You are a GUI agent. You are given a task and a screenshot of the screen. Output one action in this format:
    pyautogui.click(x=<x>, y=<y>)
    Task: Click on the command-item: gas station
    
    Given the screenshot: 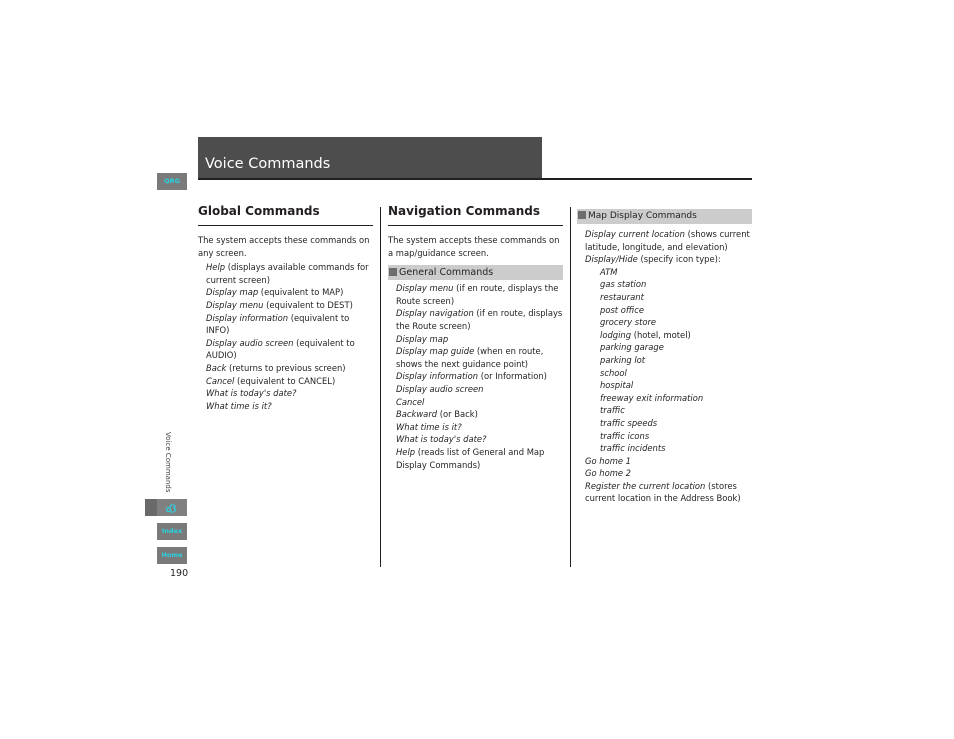 What is the action you would take?
    pyautogui.click(x=668, y=284)
    